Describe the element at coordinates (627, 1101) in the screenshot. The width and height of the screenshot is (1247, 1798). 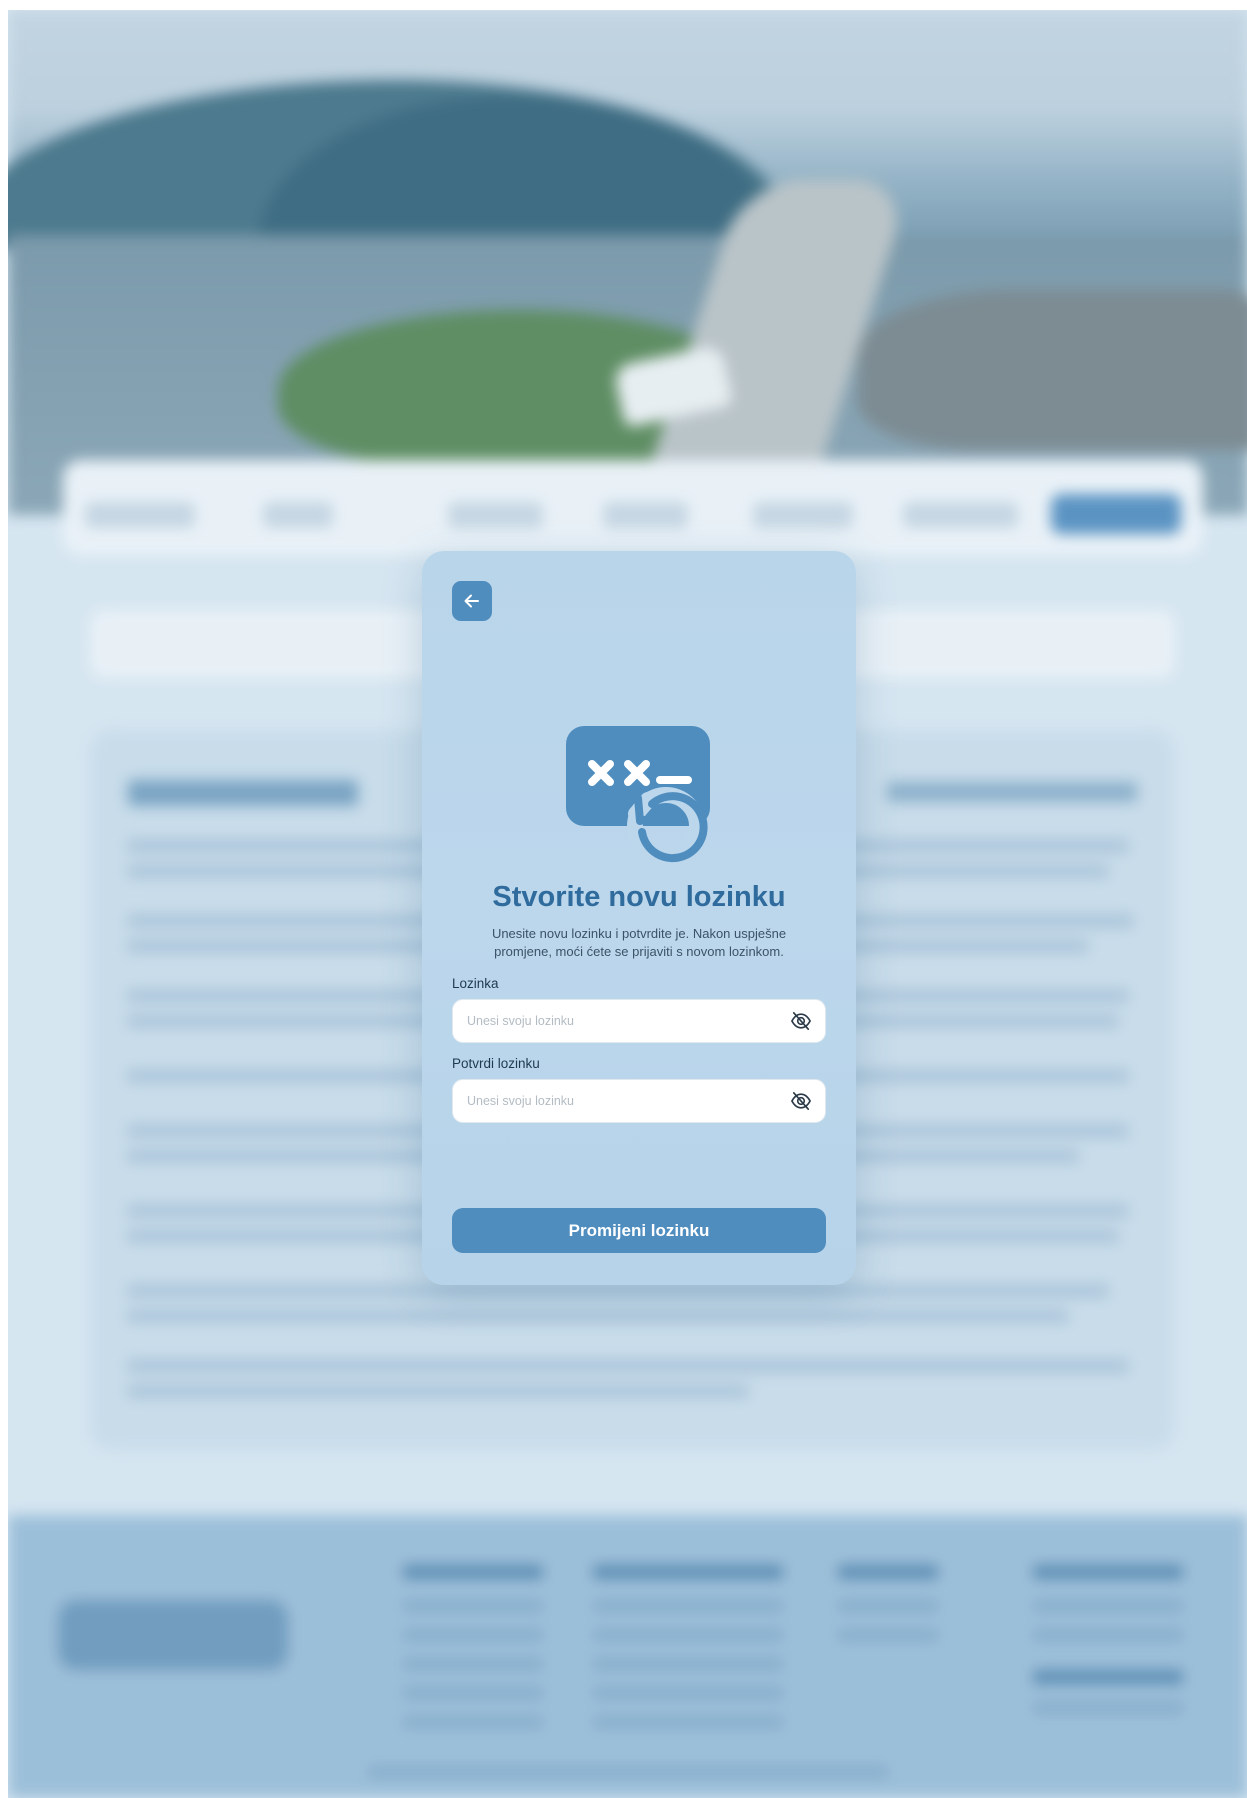
I see `confirm-password-input` at that location.